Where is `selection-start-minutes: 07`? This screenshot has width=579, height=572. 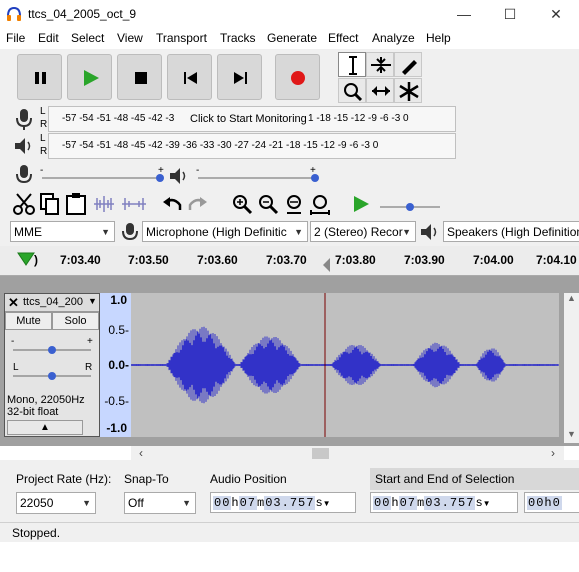 selection-start-minutes: 07 is located at coordinates (408, 503).